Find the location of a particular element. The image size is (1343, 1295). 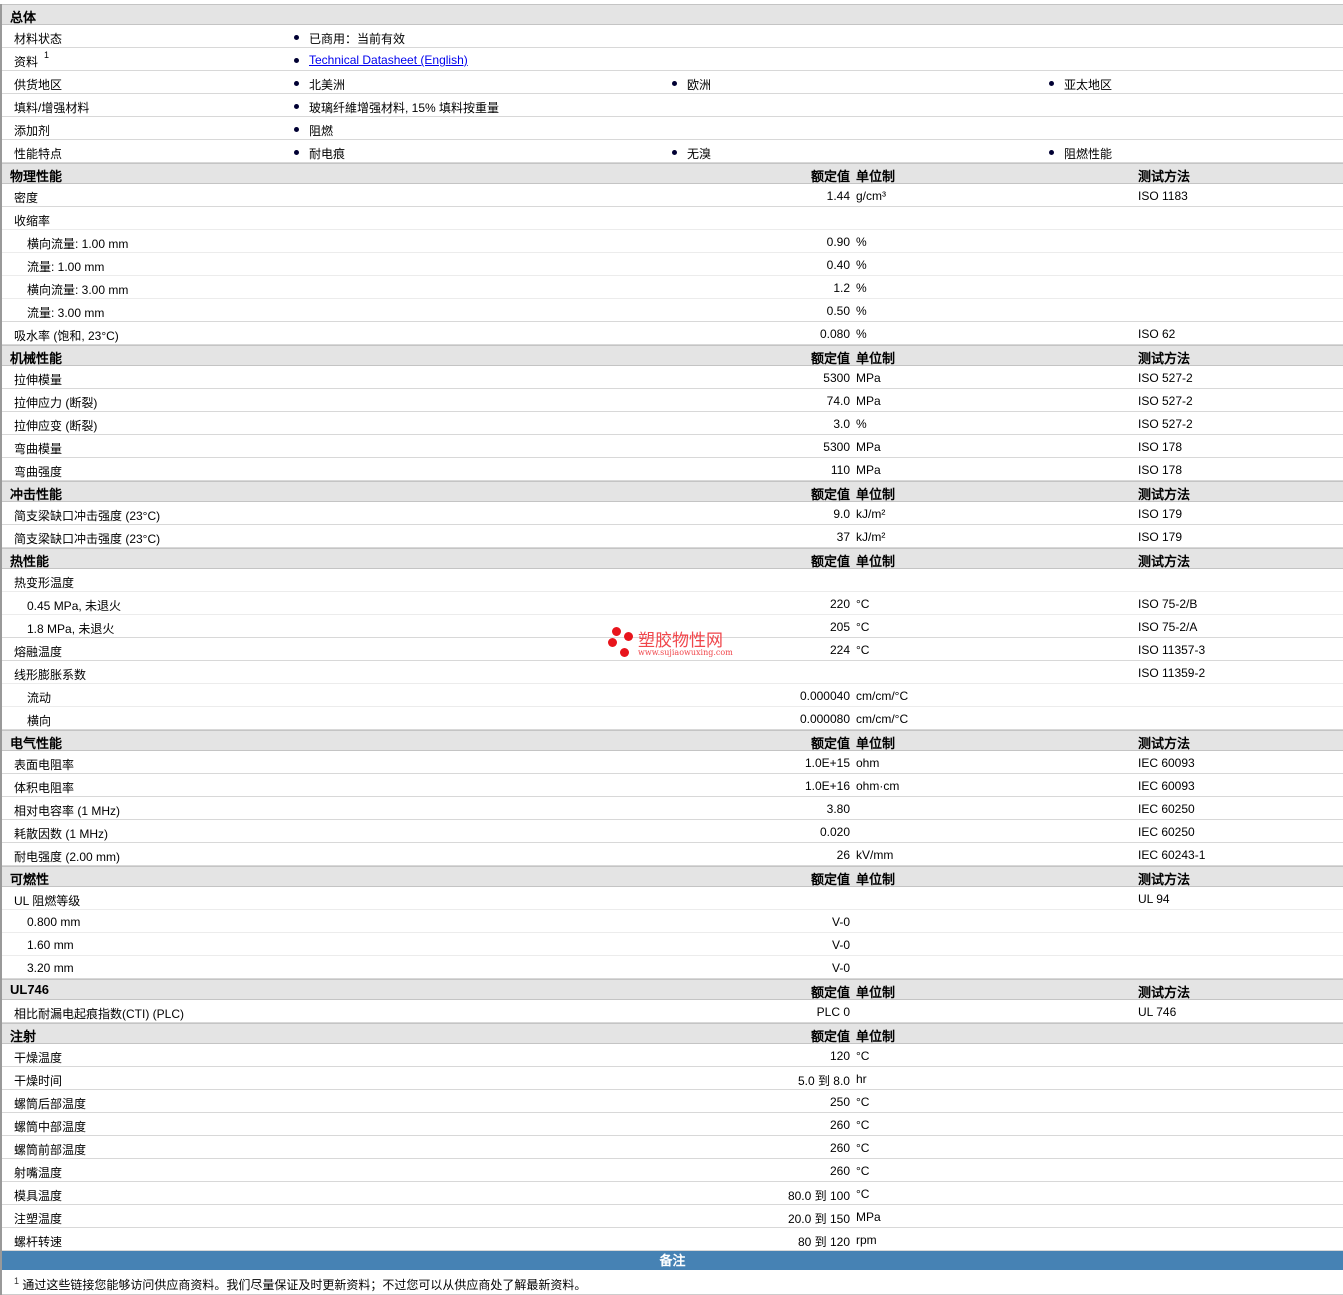

bullet-item: 阻燃性能 is located at coordinates (1080, 153).